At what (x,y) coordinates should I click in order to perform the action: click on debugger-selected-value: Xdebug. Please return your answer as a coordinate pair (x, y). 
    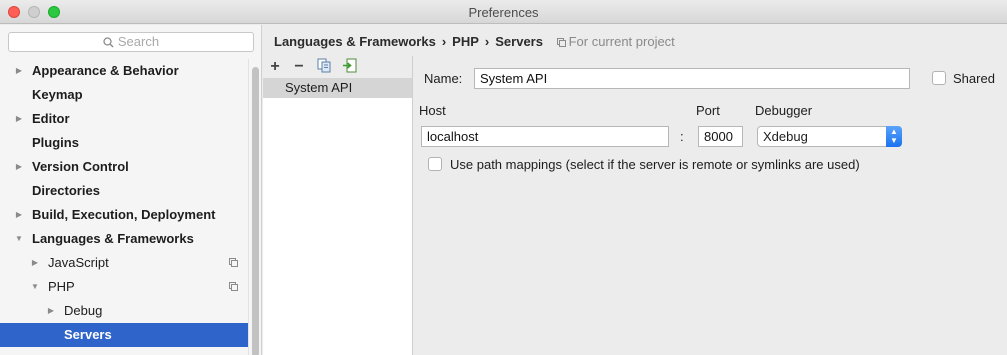
    Looking at the image, I should click on (785, 136).